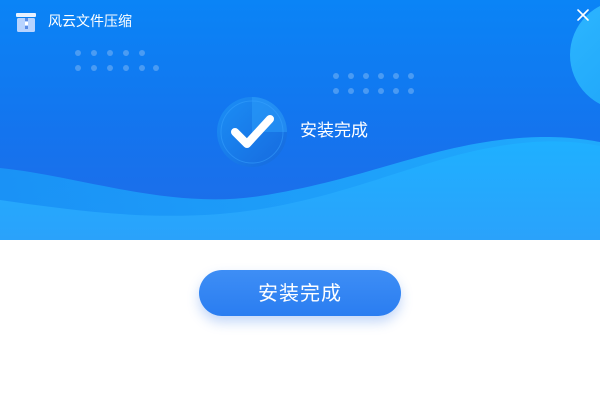 The width and height of the screenshot is (600, 400). Describe the element at coordinates (117, 60) in the screenshot. I see `dot-grid-left` at that location.